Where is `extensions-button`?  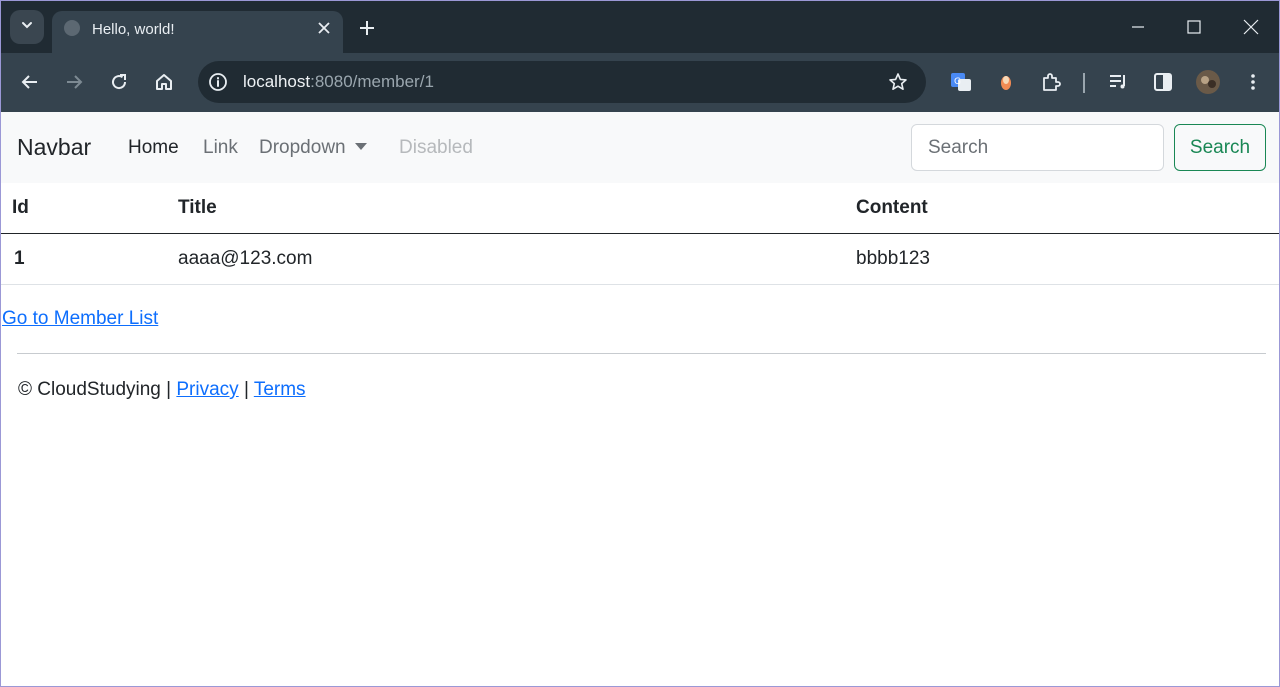
extensions-button is located at coordinates (1051, 82).